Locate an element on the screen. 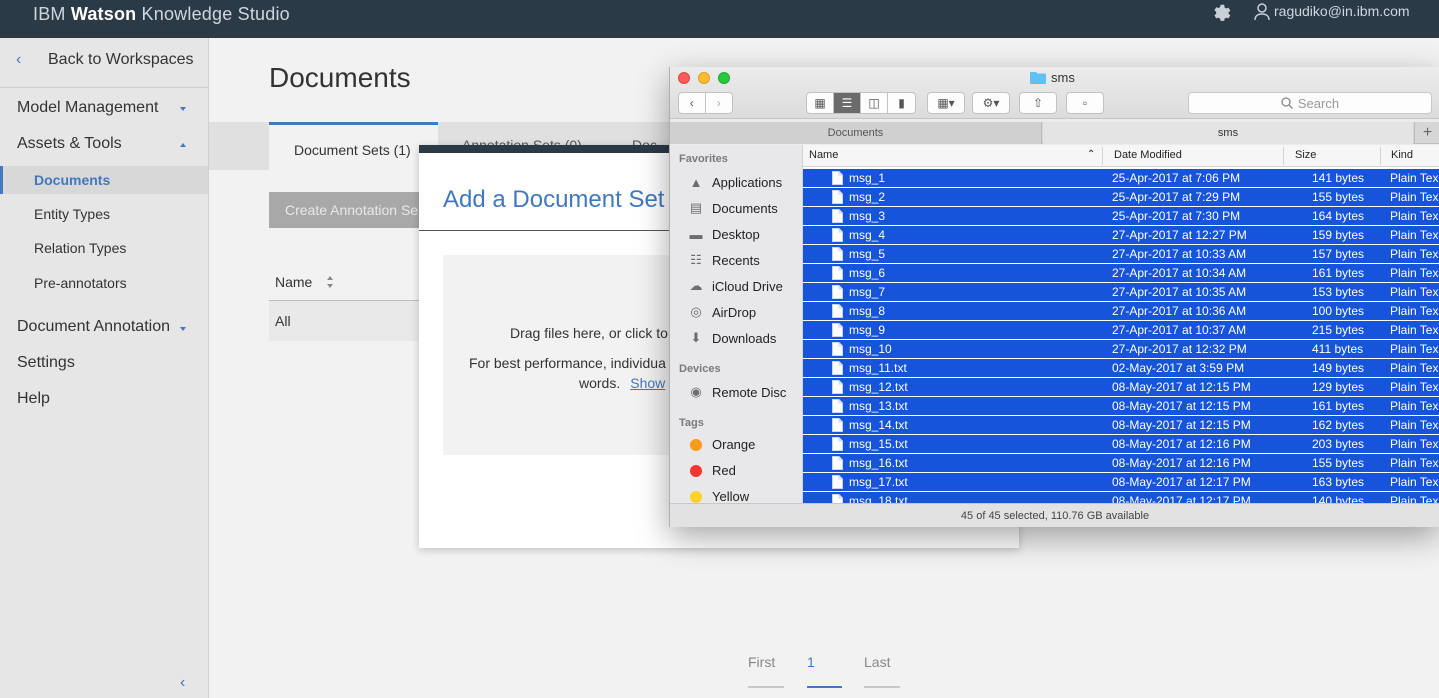 This screenshot has height=698, width=1439. sidebar-item-entity-types: Entity Types is located at coordinates (72, 214).